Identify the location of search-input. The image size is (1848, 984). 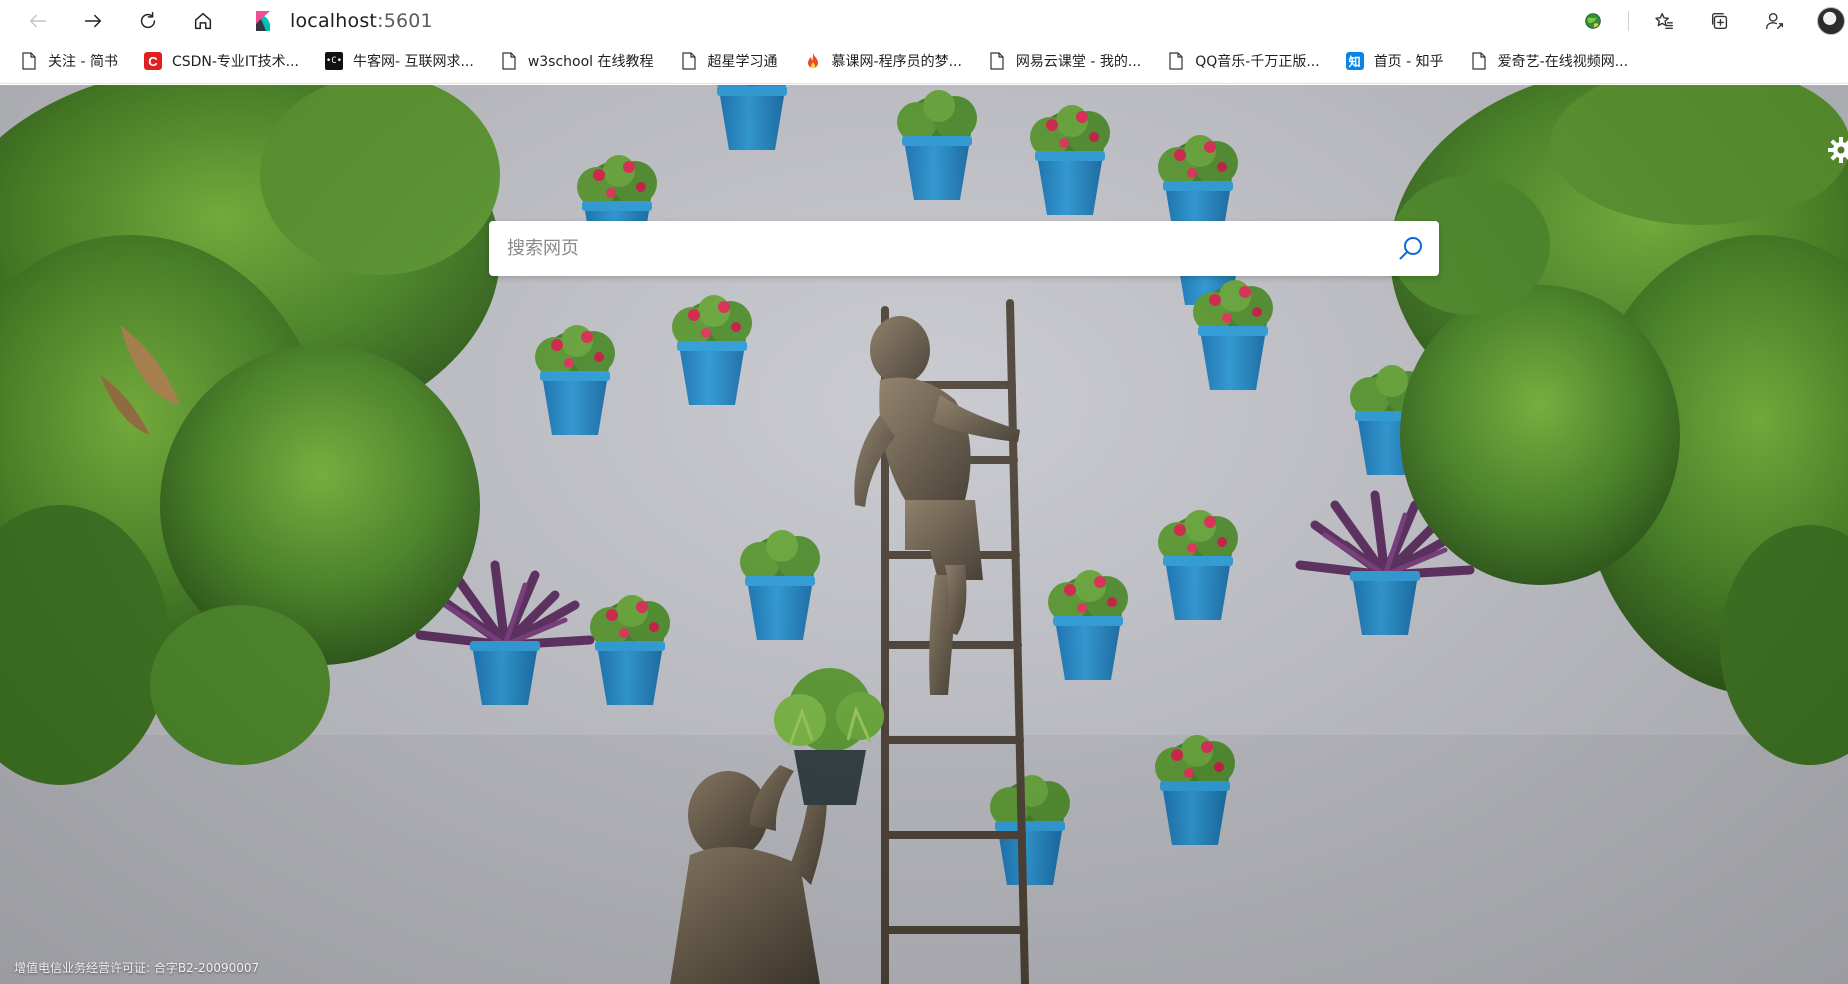
(944, 248).